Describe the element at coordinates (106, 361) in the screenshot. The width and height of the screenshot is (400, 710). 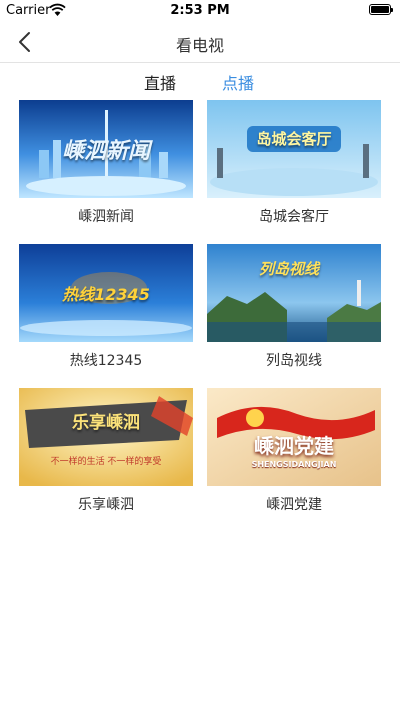
I see `program-name: 热线12345` at that location.